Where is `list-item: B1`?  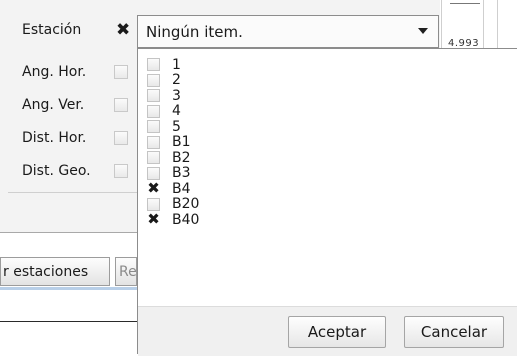
list-item: B1 is located at coordinates (173, 142).